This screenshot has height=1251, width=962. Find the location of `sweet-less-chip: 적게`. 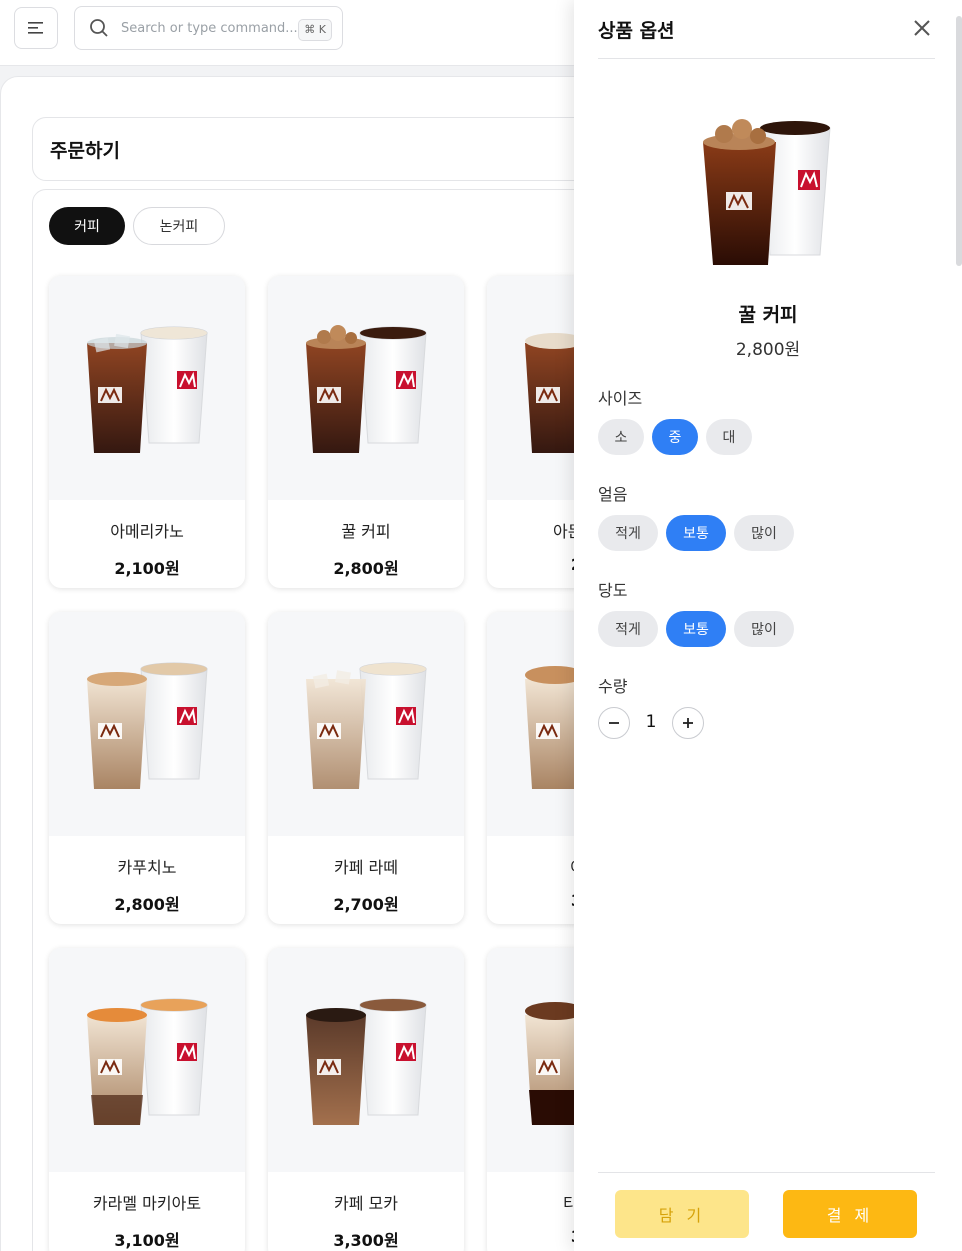

sweet-less-chip: 적게 is located at coordinates (628, 629).